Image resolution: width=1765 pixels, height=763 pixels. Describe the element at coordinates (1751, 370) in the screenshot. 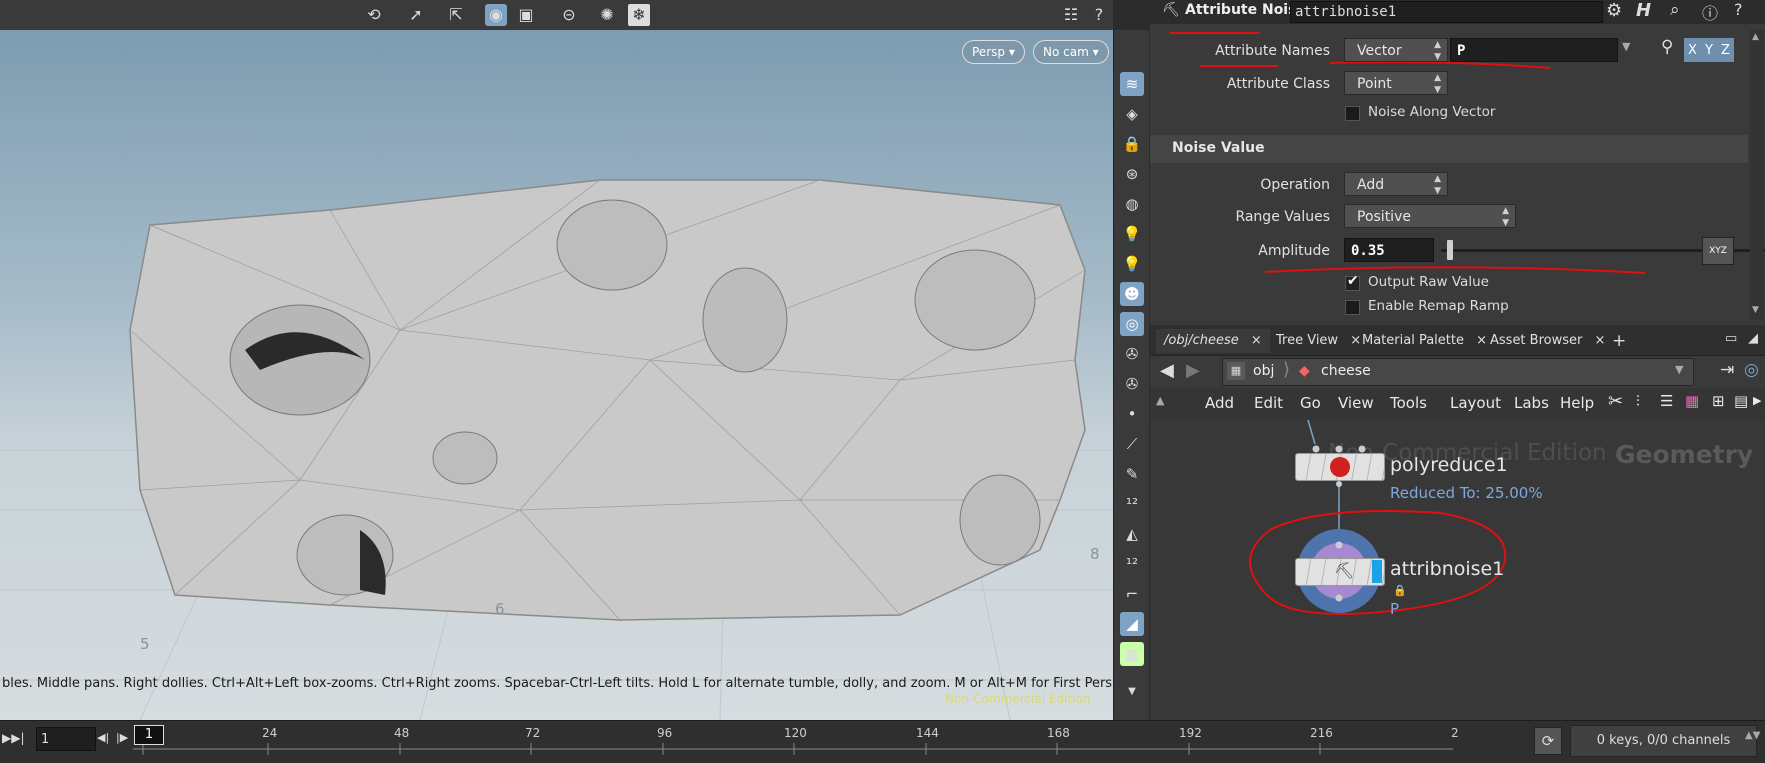

I see `link-icon: ◎` at that location.